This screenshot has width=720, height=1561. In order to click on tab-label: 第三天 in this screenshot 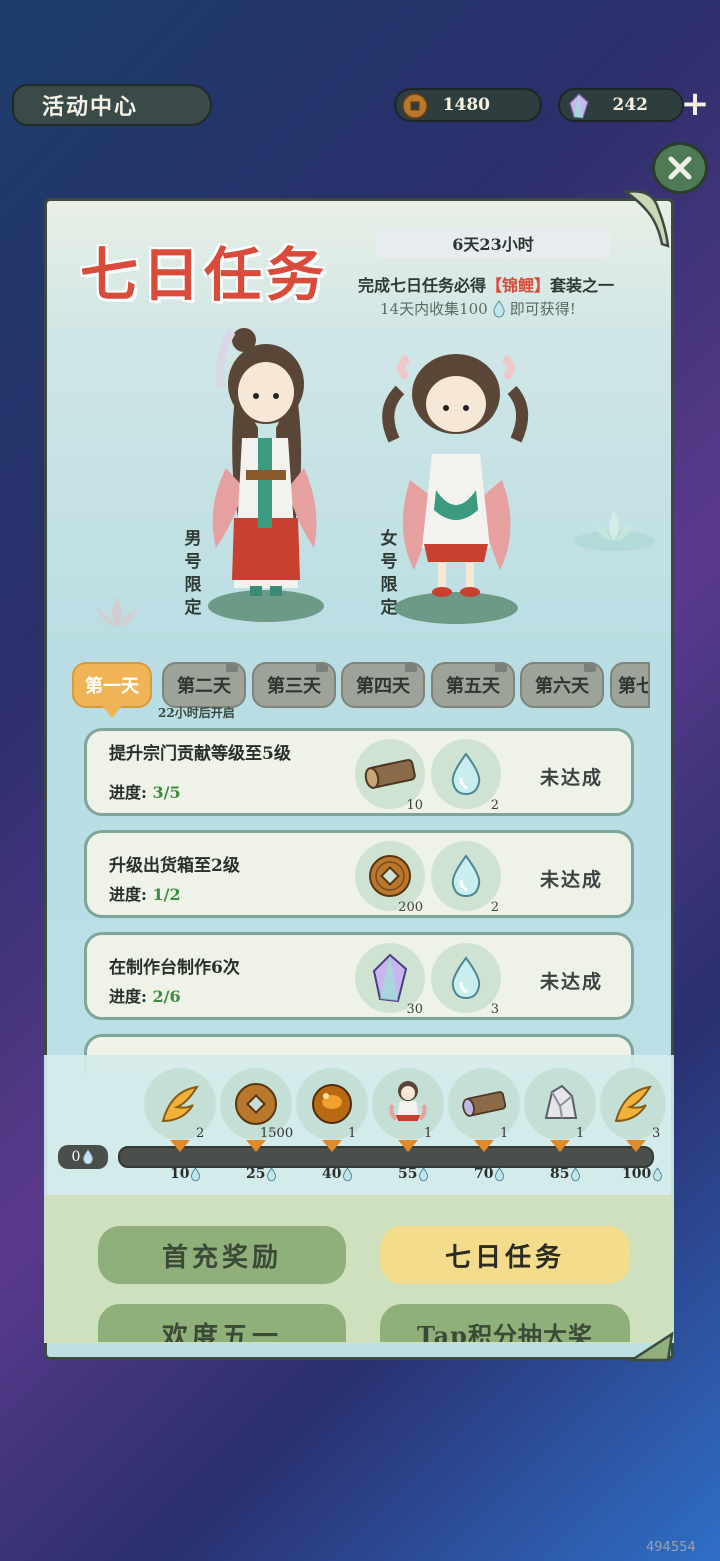, I will do `click(294, 686)`.